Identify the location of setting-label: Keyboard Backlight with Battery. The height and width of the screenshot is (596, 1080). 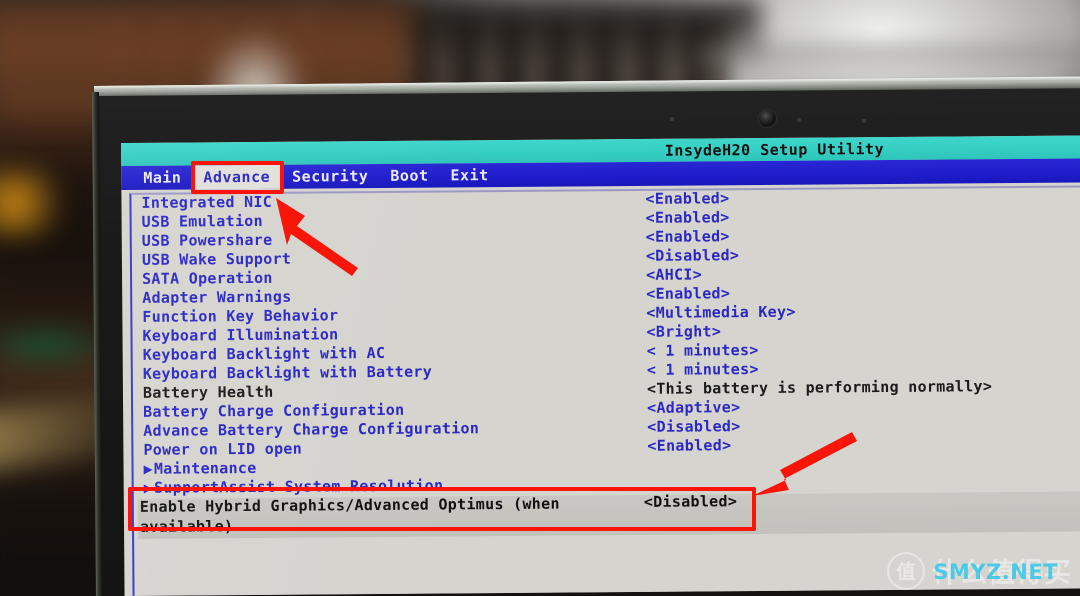
(287, 372).